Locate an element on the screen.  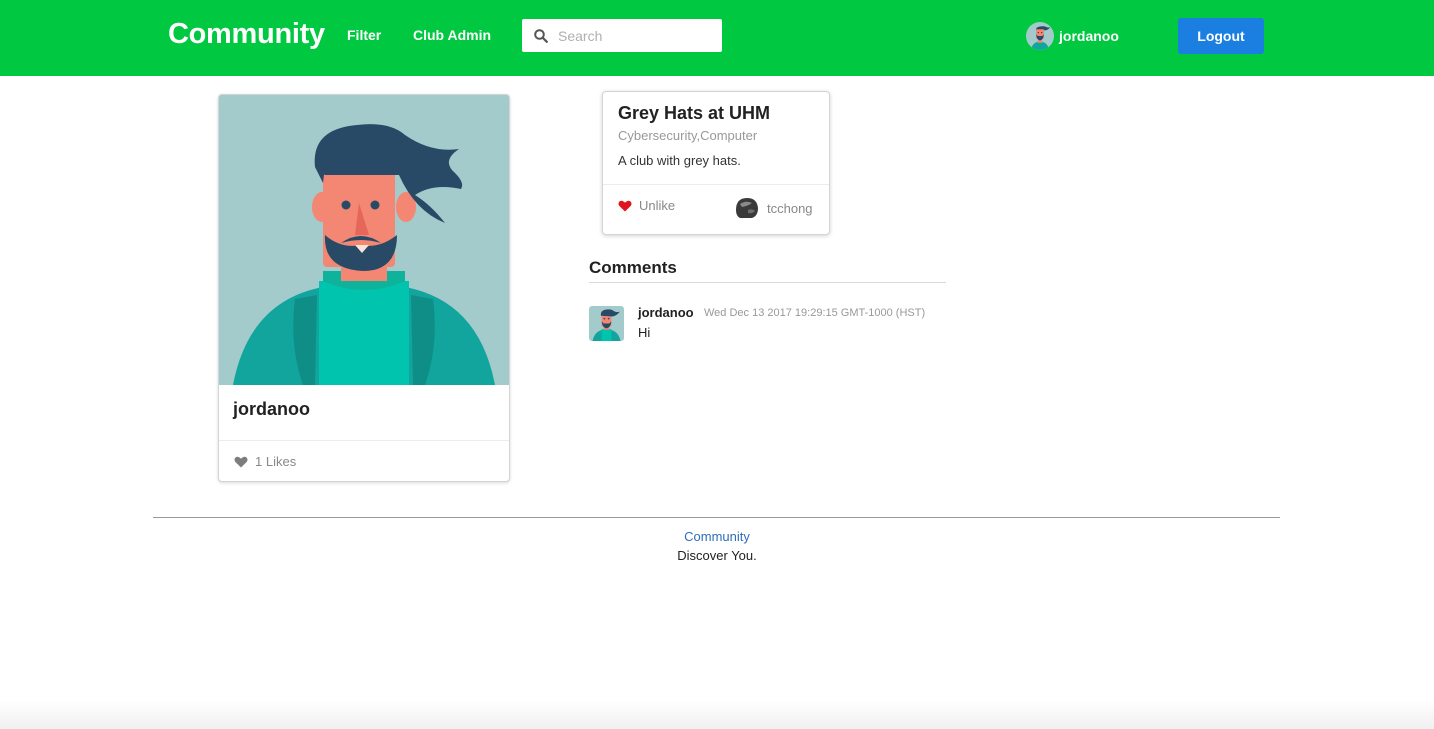
brand-logo-link: Community is located at coordinates (246, 34).